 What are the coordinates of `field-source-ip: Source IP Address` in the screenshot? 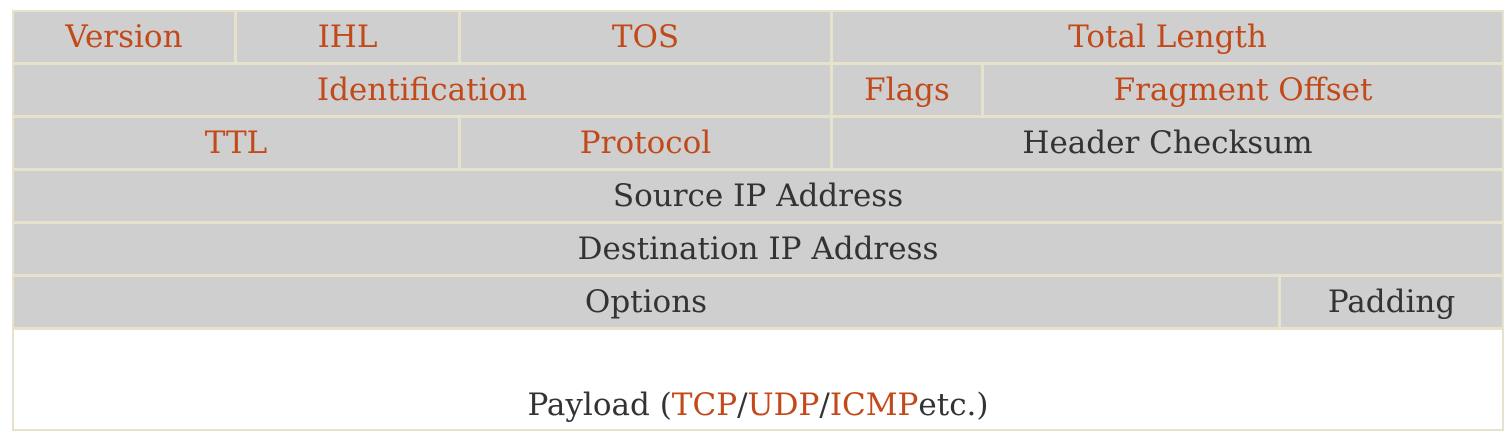 It's located at (758, 196).